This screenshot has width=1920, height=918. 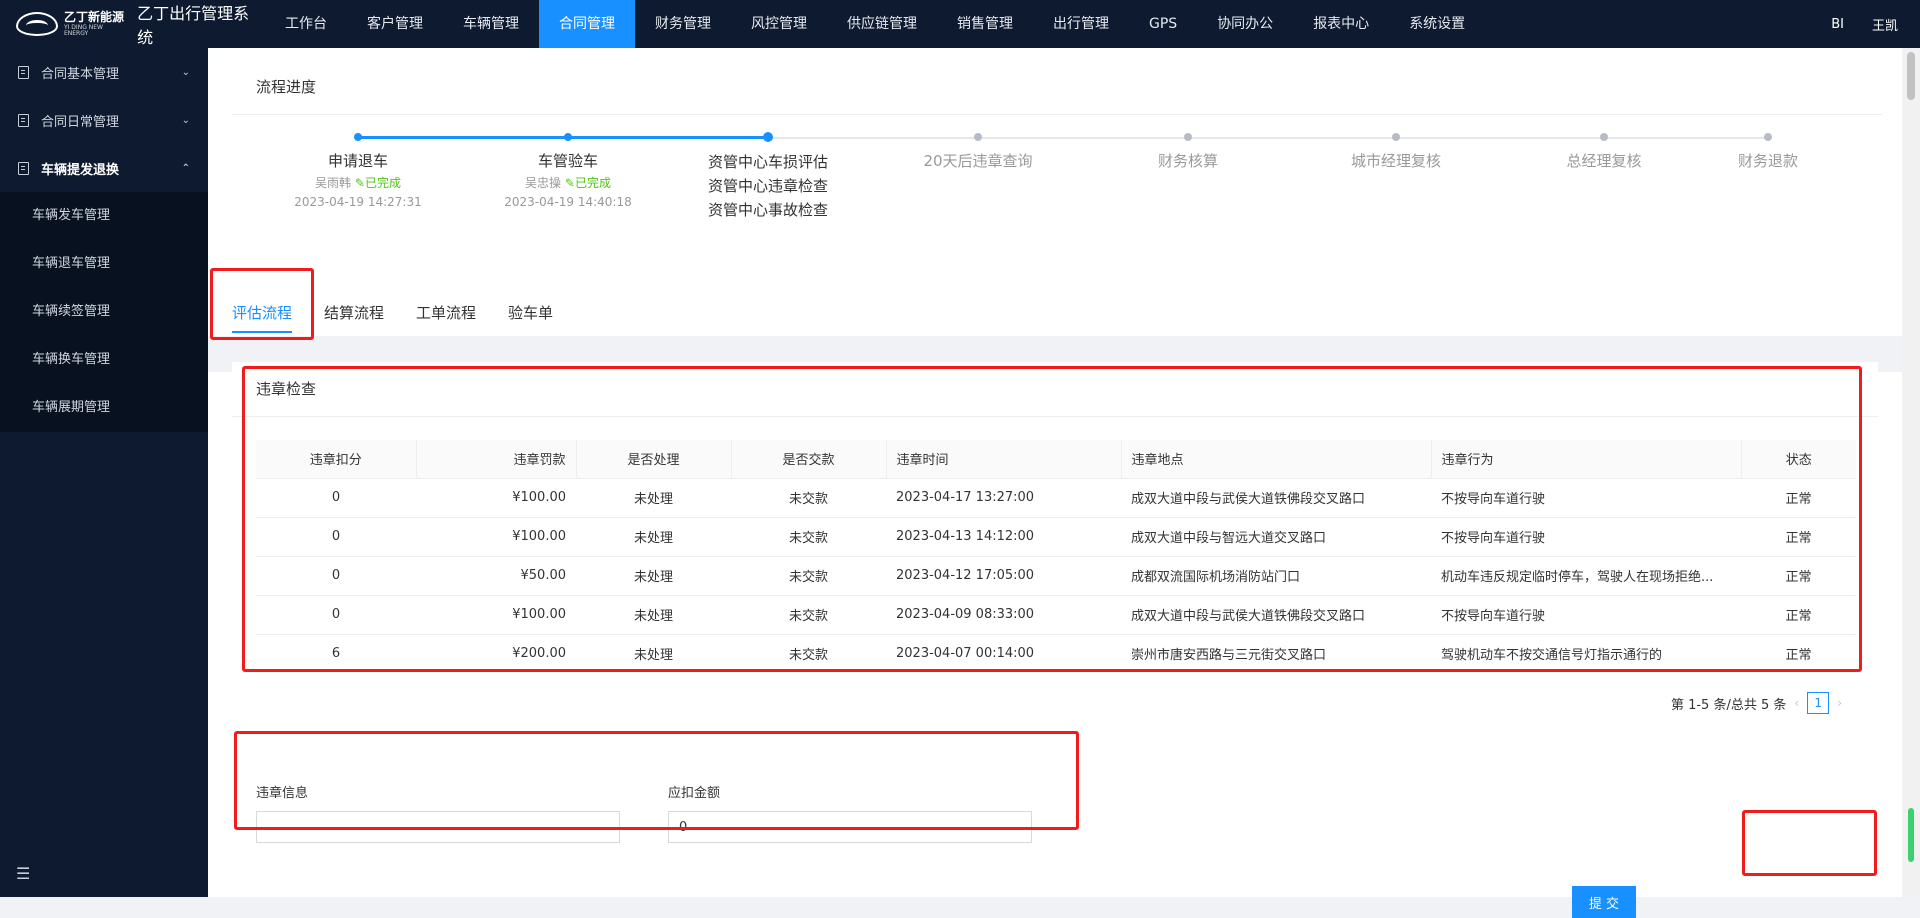 What do you see at coordinates (1003, 653) in the screenshot?
I see `cell-time: 2023-04-07 00:14:00` at bounding box center [1003, 653].